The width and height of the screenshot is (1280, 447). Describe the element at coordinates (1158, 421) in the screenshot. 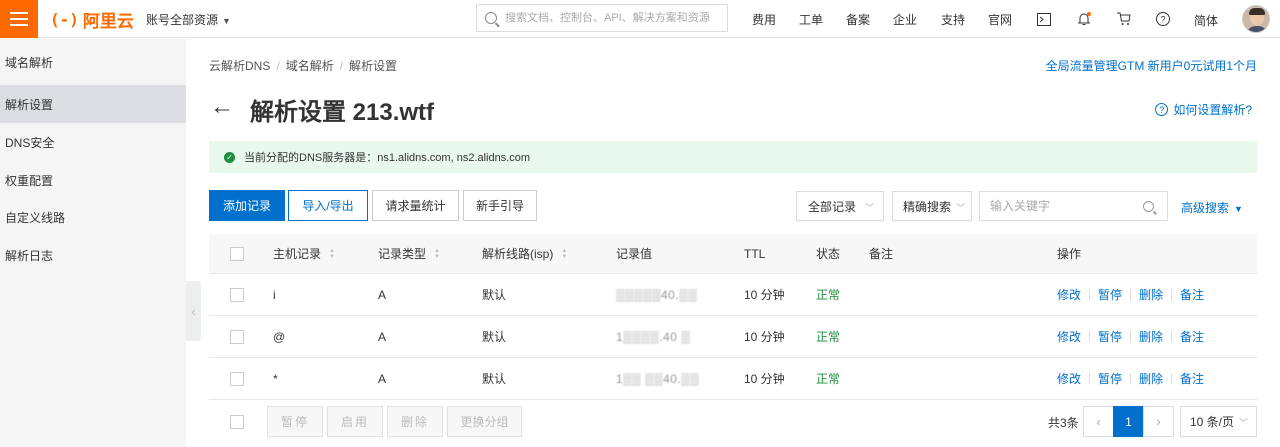

I see `next-page-button: ›` at that location.